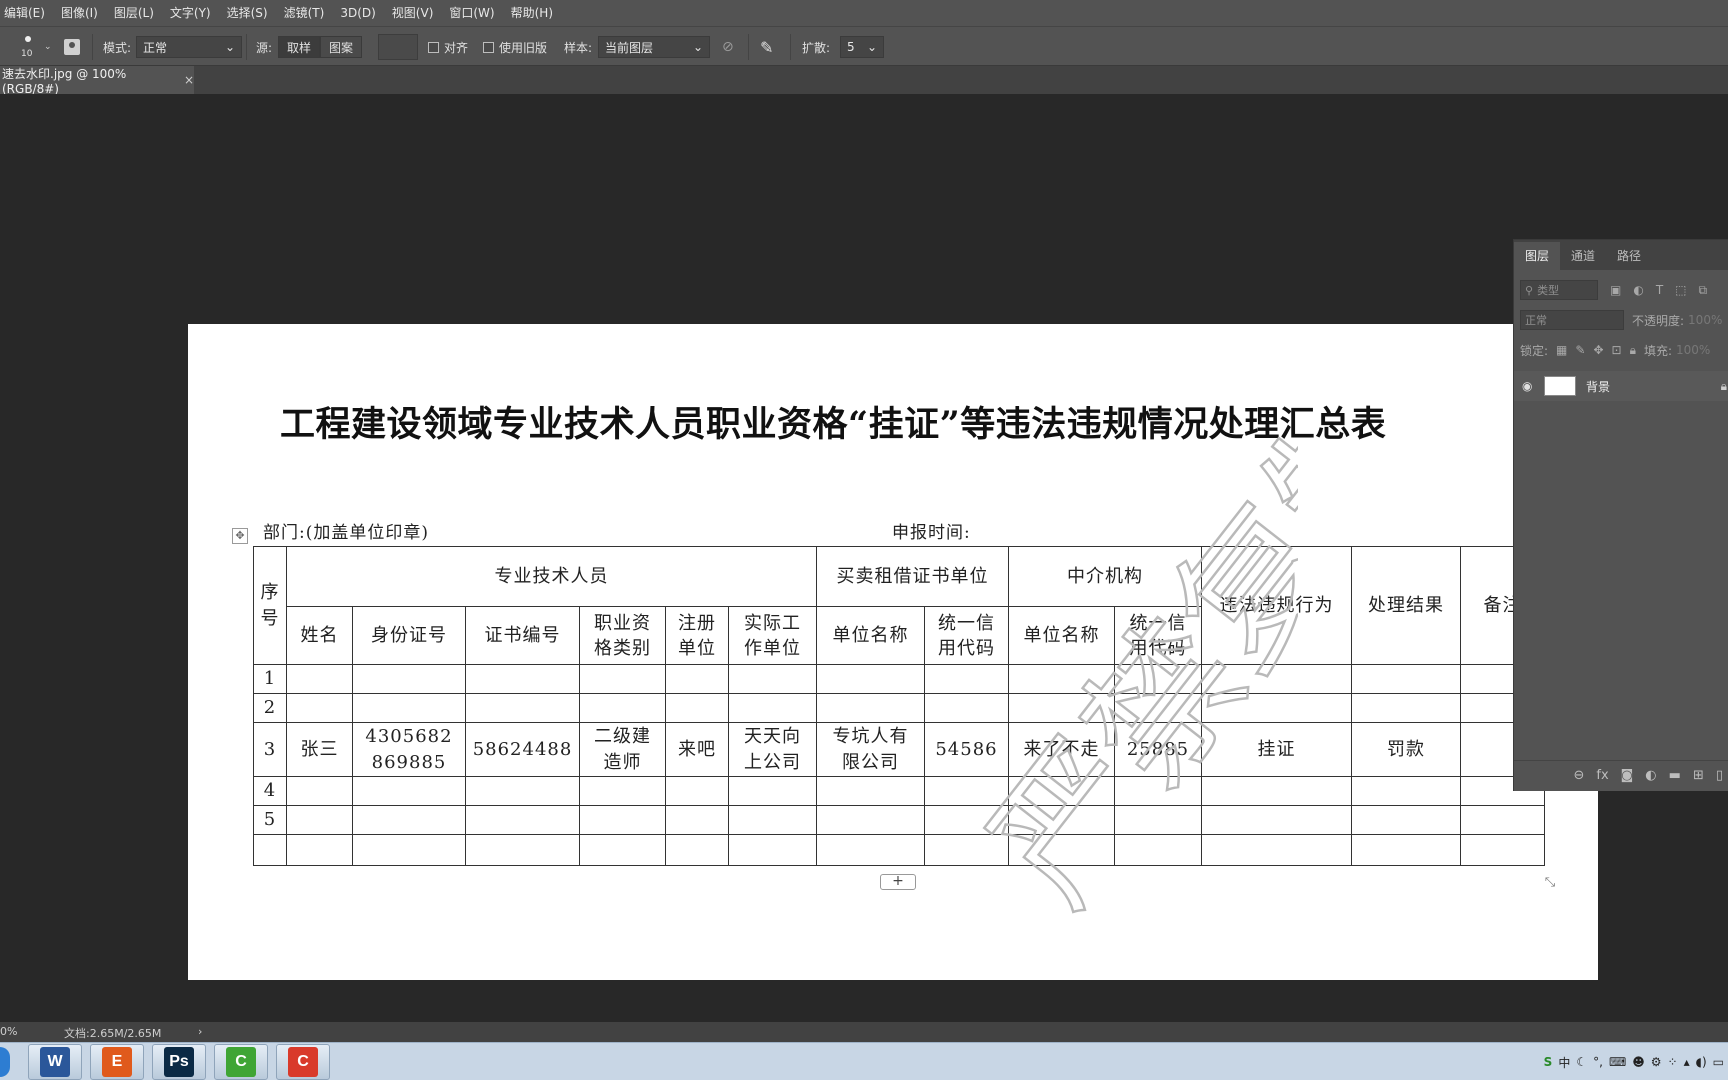 The image size is (1728, 1080). I want to click on table-cell: 来吧, so click(697, 749).